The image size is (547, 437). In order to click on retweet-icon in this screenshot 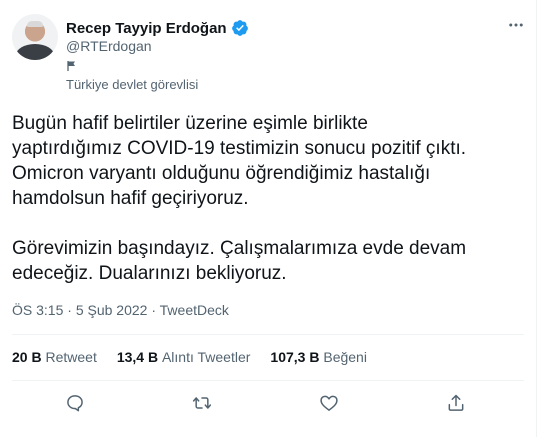, I will do `click(202, 403)`.